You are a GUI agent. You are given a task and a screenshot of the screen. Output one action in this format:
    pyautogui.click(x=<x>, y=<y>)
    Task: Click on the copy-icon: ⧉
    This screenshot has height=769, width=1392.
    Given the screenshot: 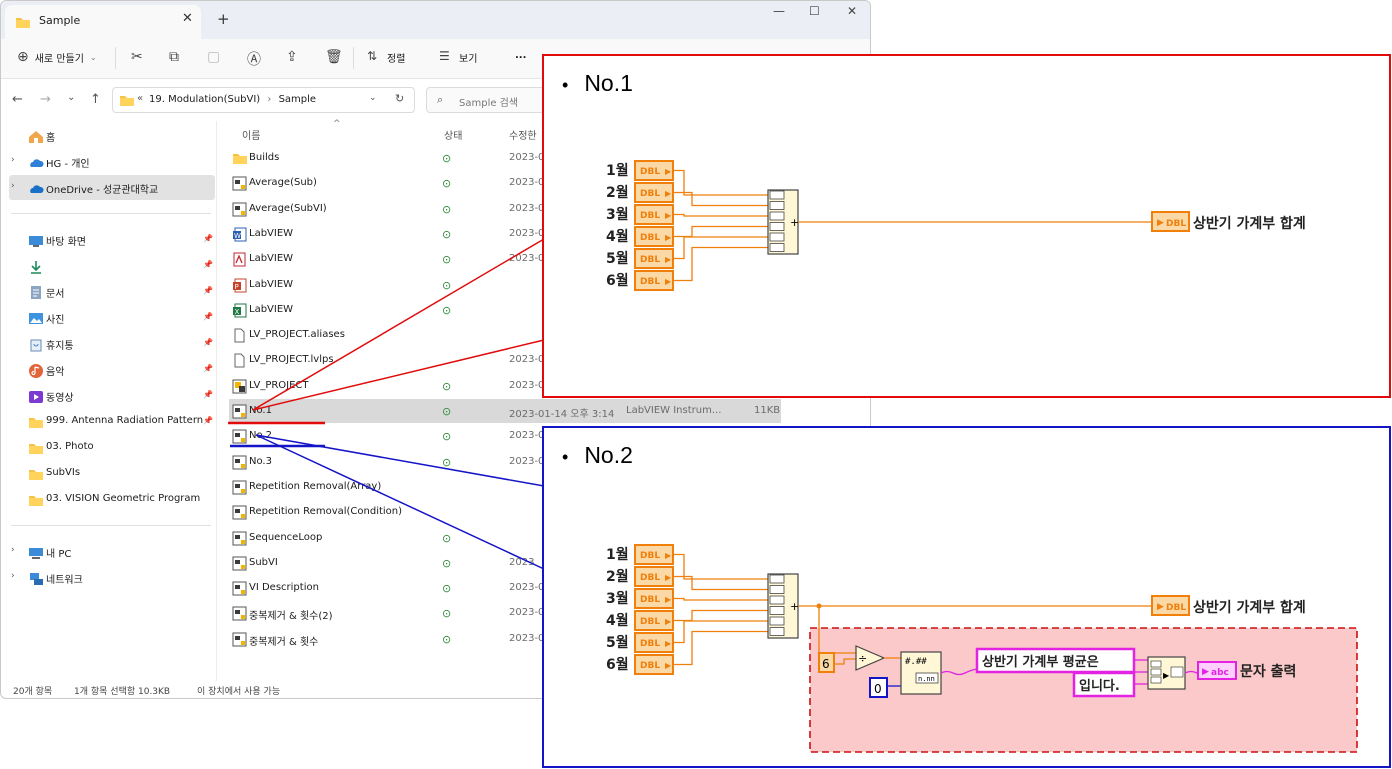 What is the action you would take?
    pyautogui.click(x=174, y=57)
    